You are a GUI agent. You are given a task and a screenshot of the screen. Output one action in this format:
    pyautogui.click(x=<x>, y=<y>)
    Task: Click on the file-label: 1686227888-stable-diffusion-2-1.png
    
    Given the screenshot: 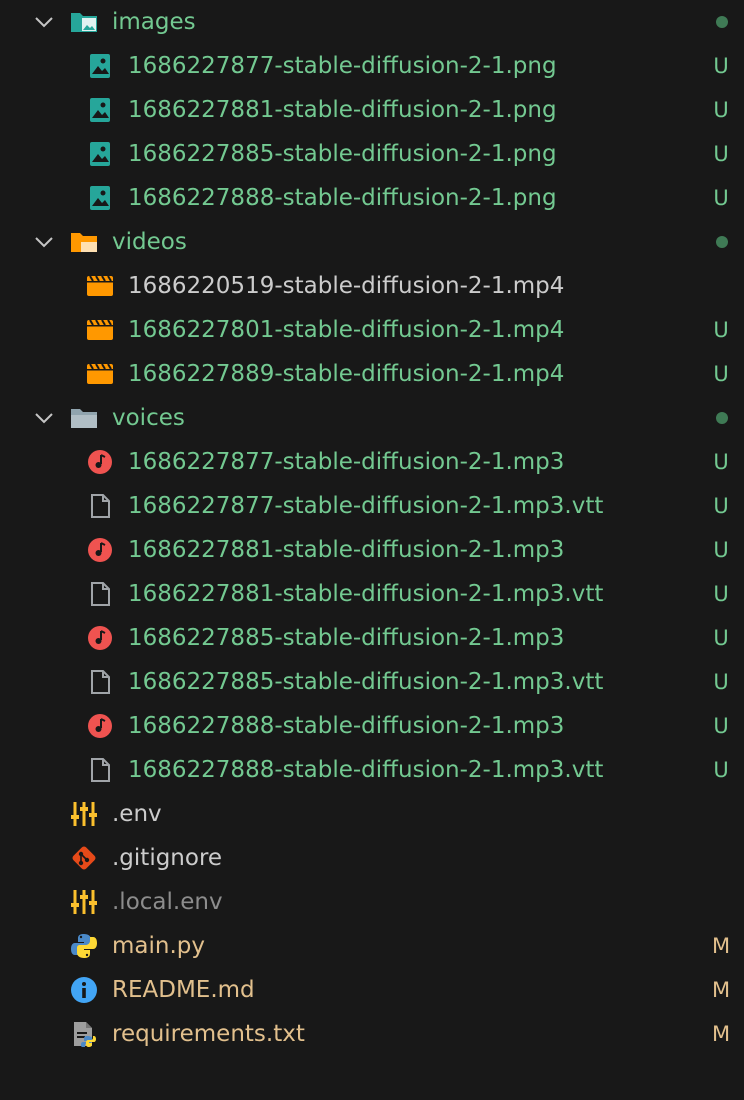 What is the action you would take?
    pyautogui.click(x=342, y=198)
    